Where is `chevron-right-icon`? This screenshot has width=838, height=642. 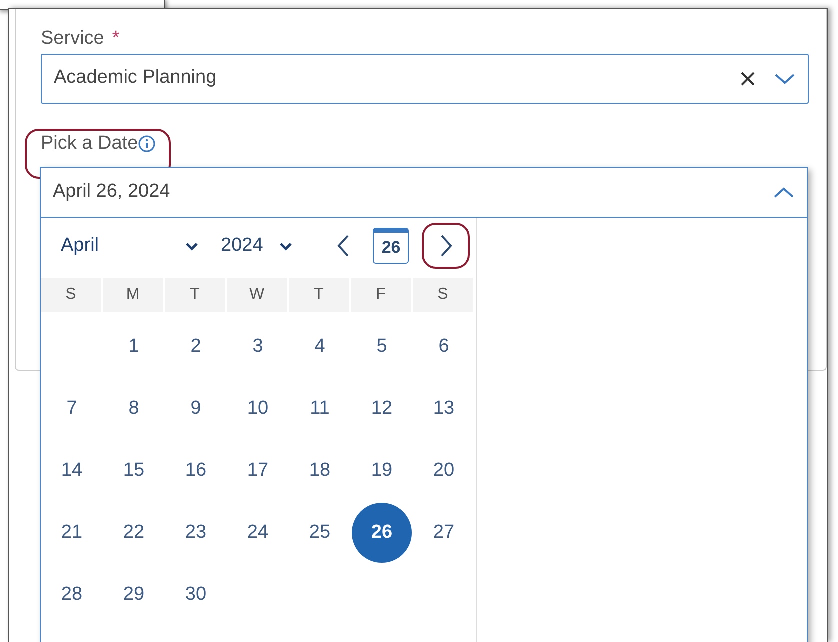 chevron-right-icon is located at coordinates (447, 246).